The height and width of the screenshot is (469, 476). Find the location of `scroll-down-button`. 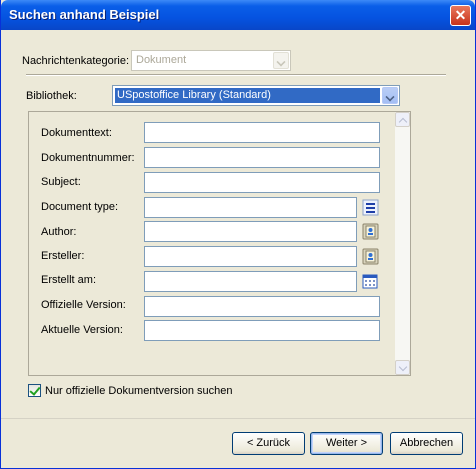

scroll-down-button is located at coordinates (402, 367).